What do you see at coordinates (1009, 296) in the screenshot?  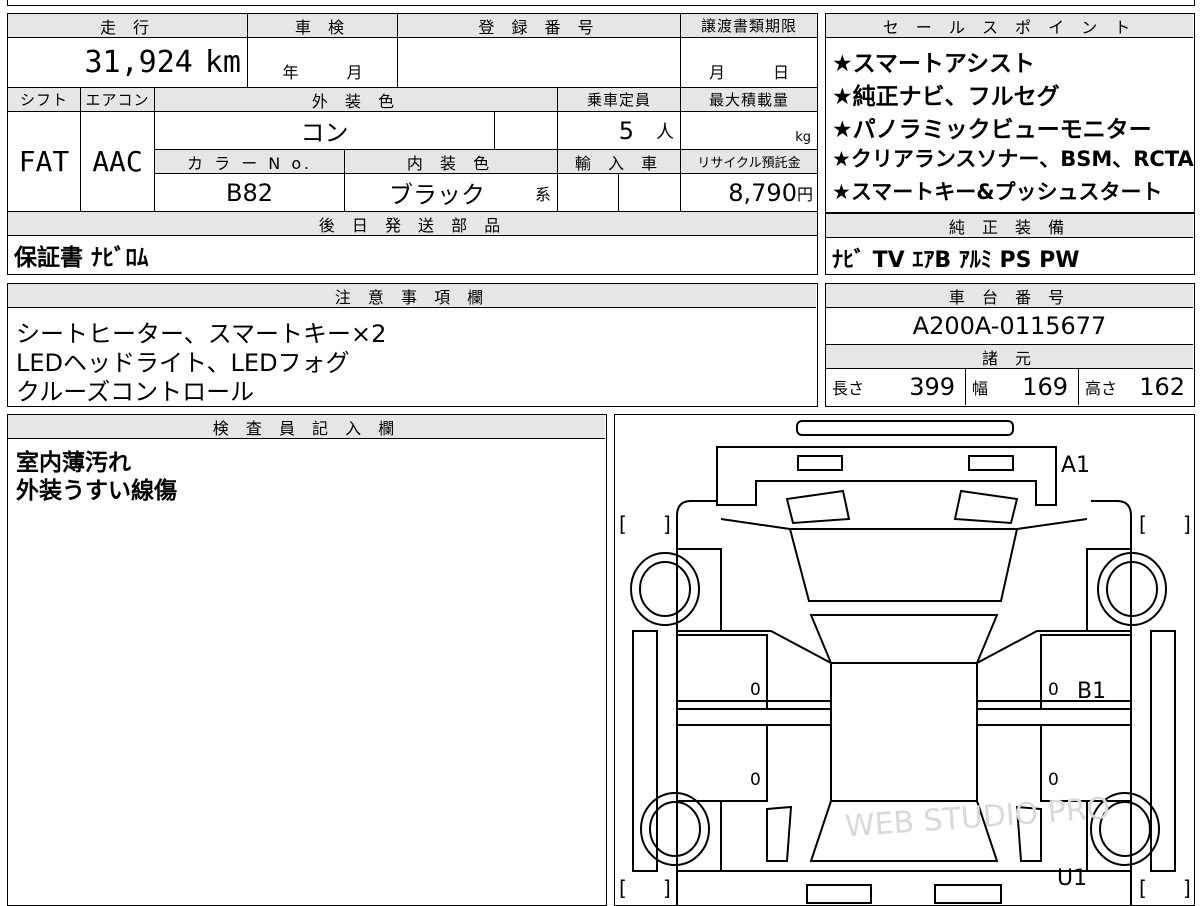 I see `chassis-header: 車 台 番 号` at bounding box center [1009, 296].